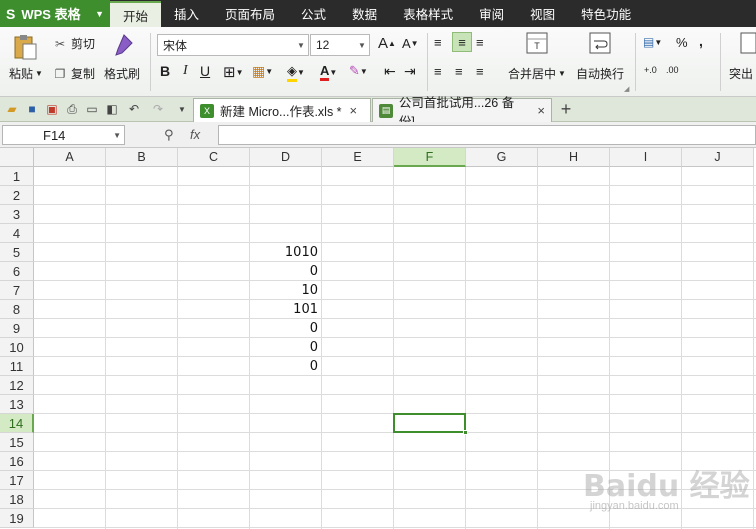  Describe the element at coordinates (410, 71) in the screenshot. I see `increase-indent-button: ⇥` at that location.